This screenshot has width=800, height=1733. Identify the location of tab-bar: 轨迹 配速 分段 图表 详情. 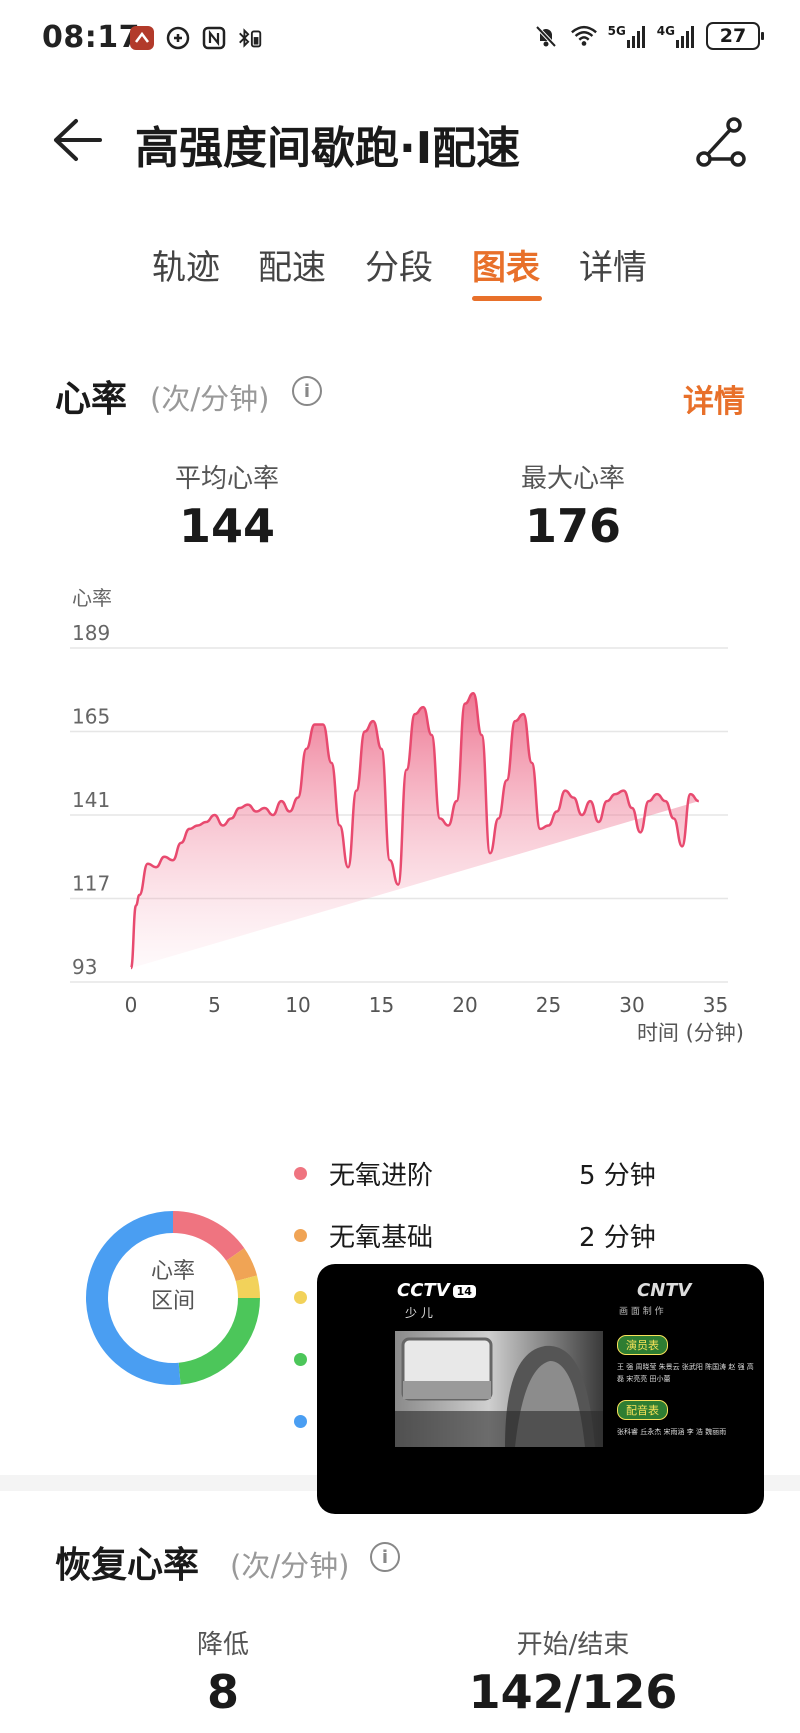
(400, 270).